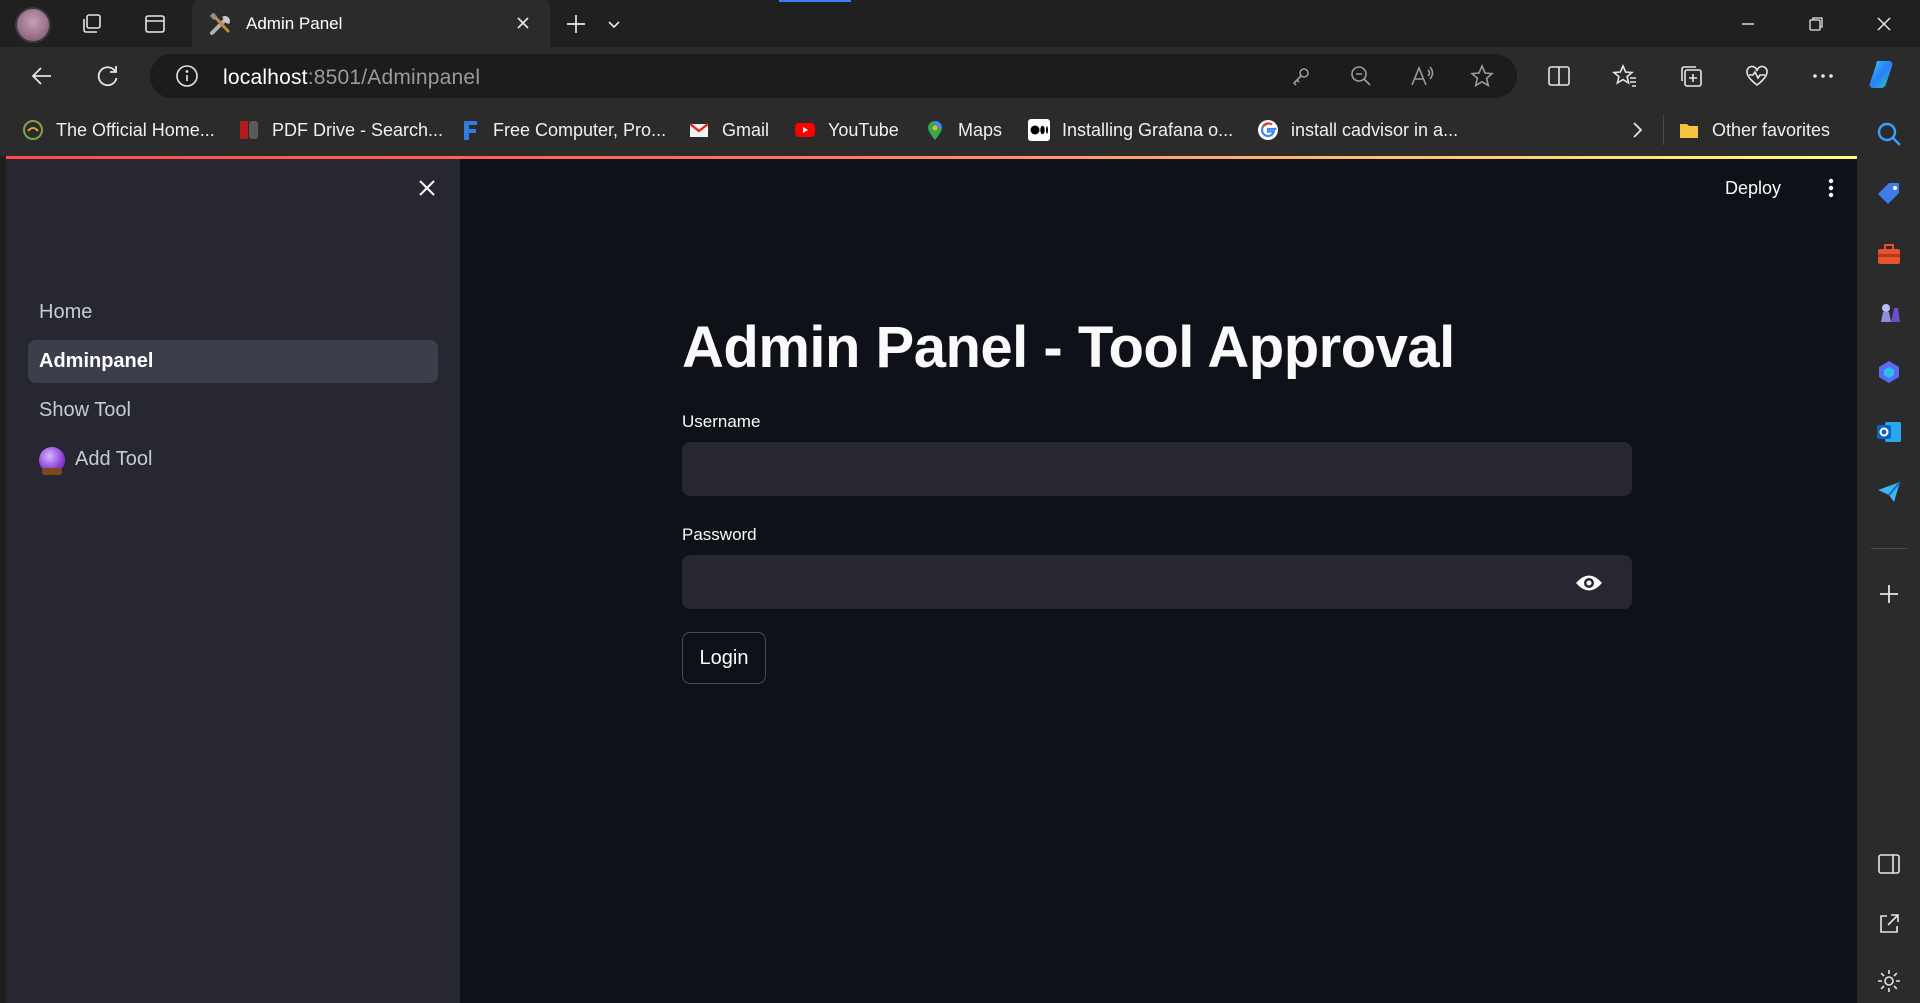 The height and width of the screenshot is (1003, 1920). What do you see at coordinates (1889, 492) in the screenshot?
I see `send-telegram-icon` at bounding box center [1889, 492].